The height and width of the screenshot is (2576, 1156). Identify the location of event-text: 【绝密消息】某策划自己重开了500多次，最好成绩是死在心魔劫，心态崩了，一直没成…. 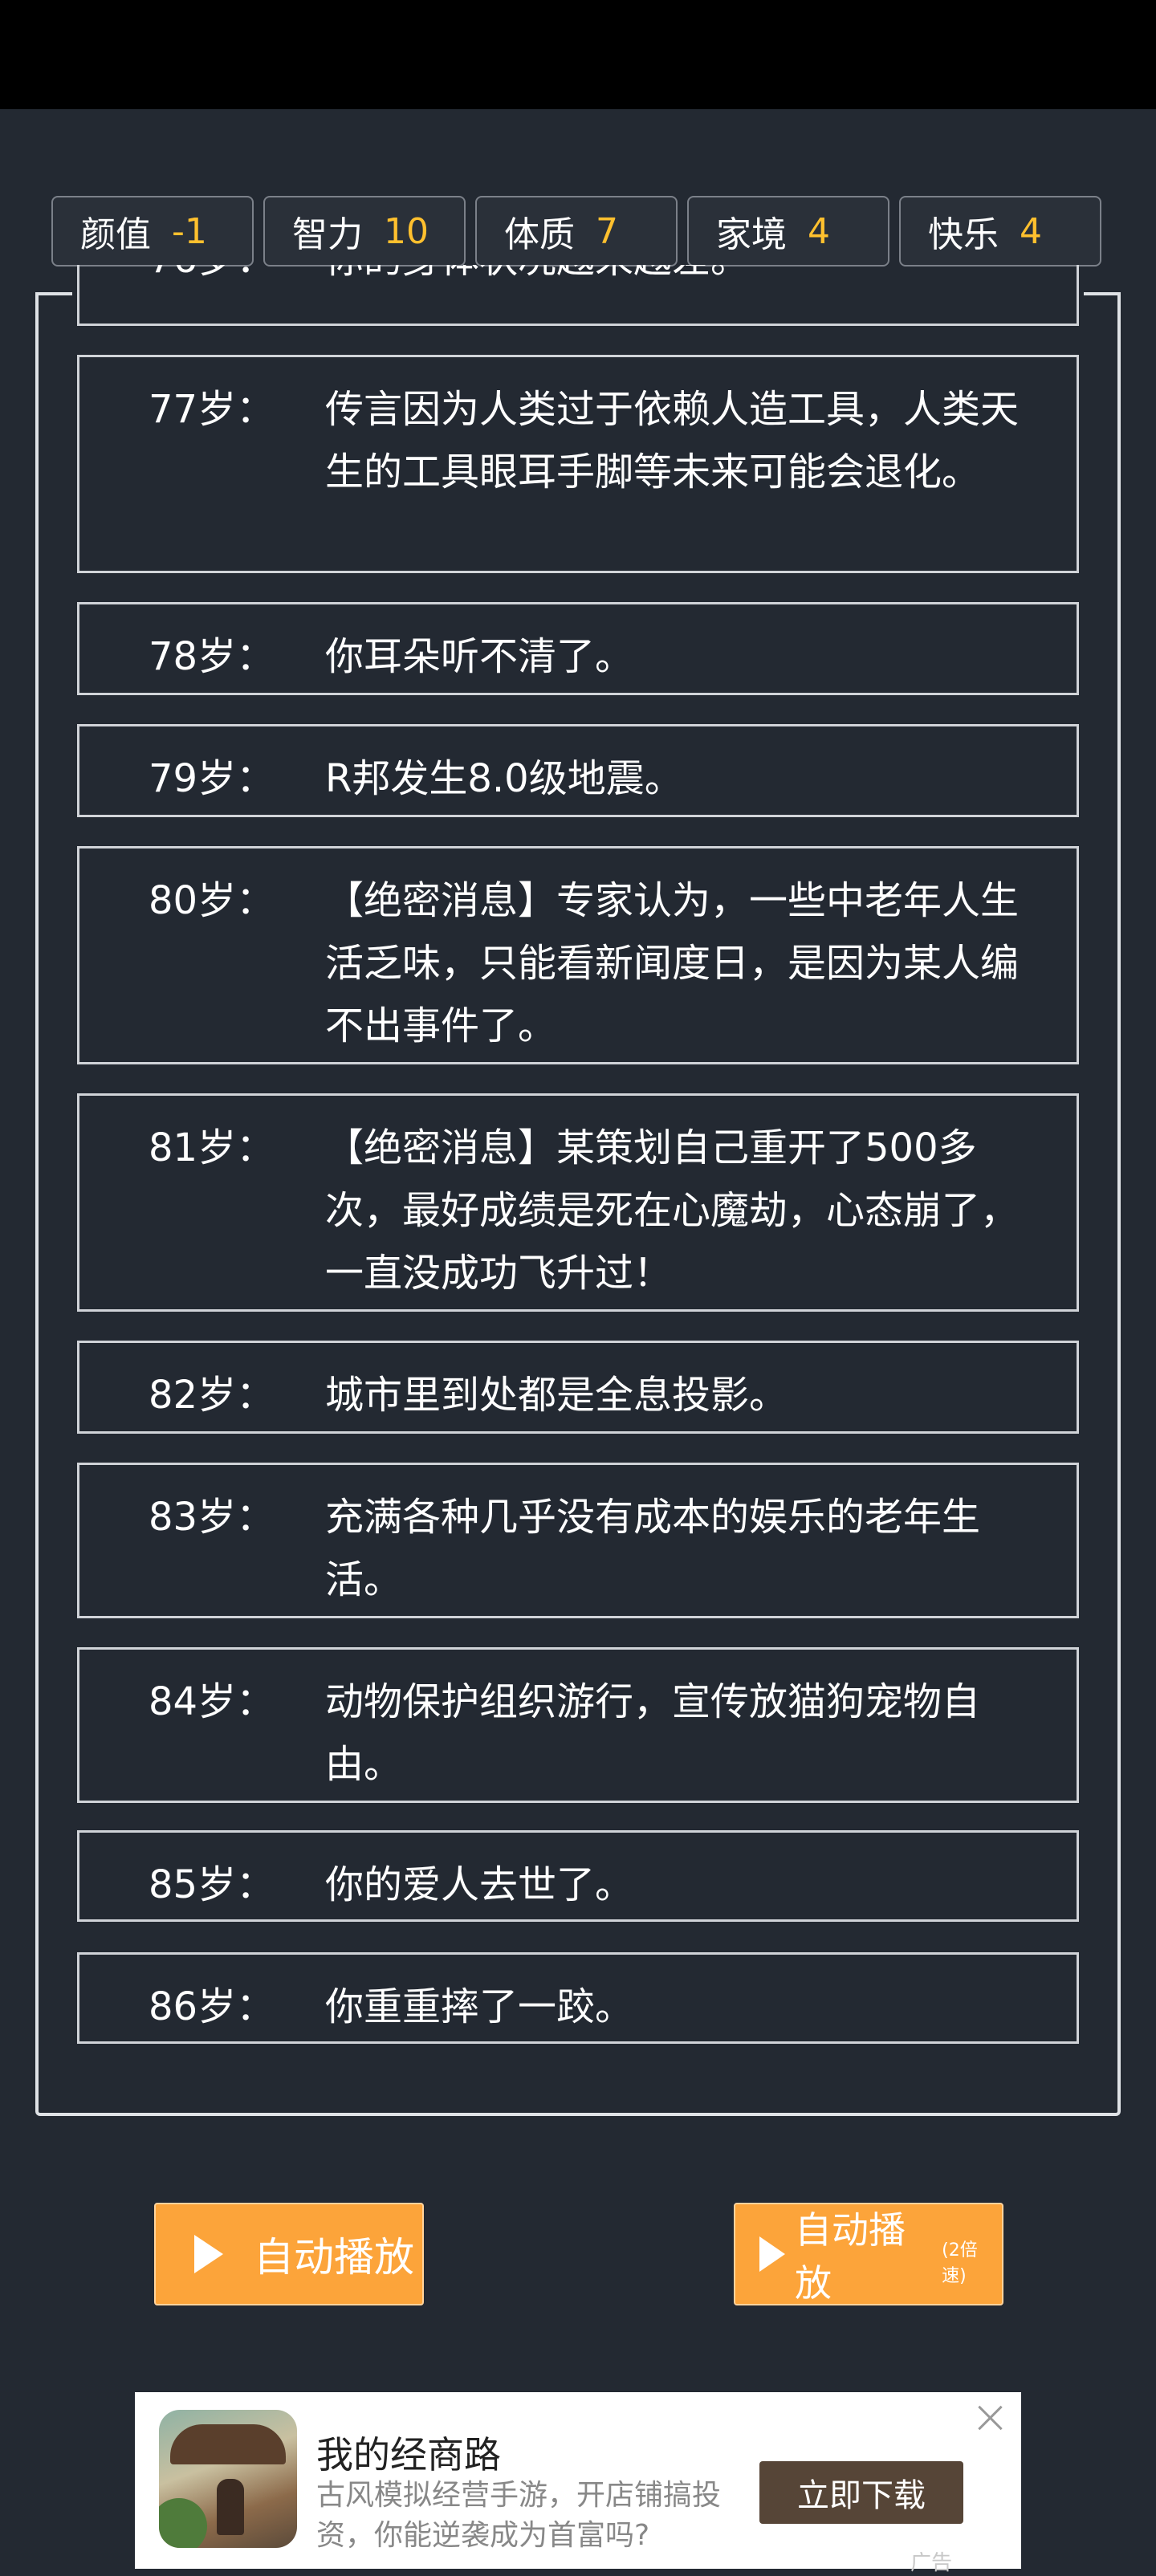
(673, 1210).